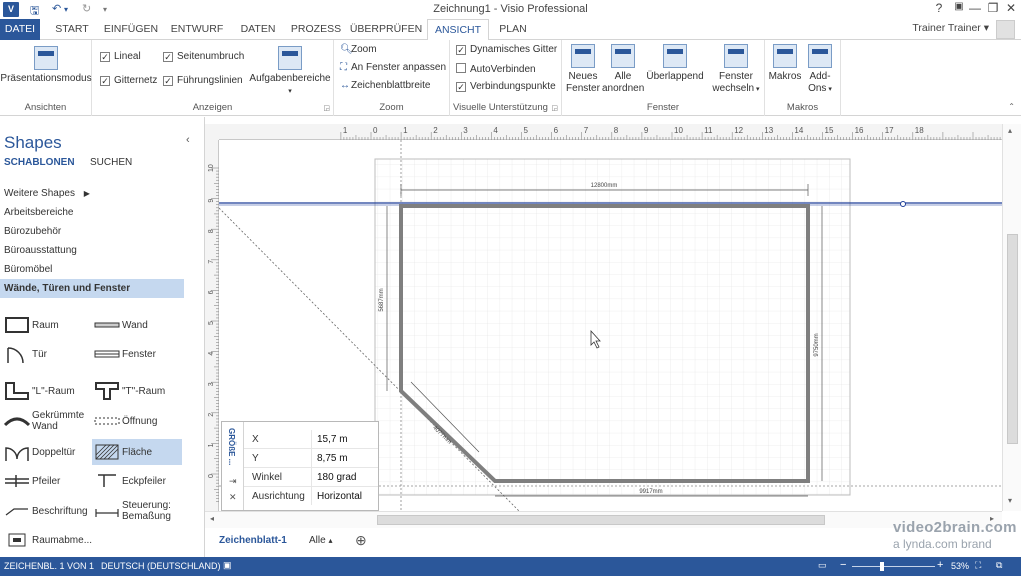 Image resolution: width=1021 pixels, height=576 pixels. I want to click on scroll-down-icon: ▾, so click(1010, 500).